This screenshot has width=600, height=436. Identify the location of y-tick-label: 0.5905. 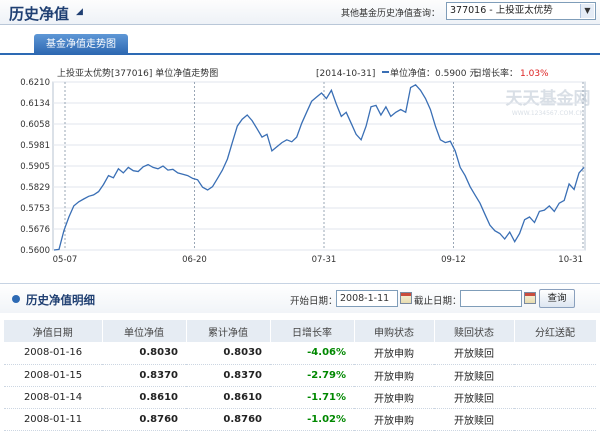
(35, 167).